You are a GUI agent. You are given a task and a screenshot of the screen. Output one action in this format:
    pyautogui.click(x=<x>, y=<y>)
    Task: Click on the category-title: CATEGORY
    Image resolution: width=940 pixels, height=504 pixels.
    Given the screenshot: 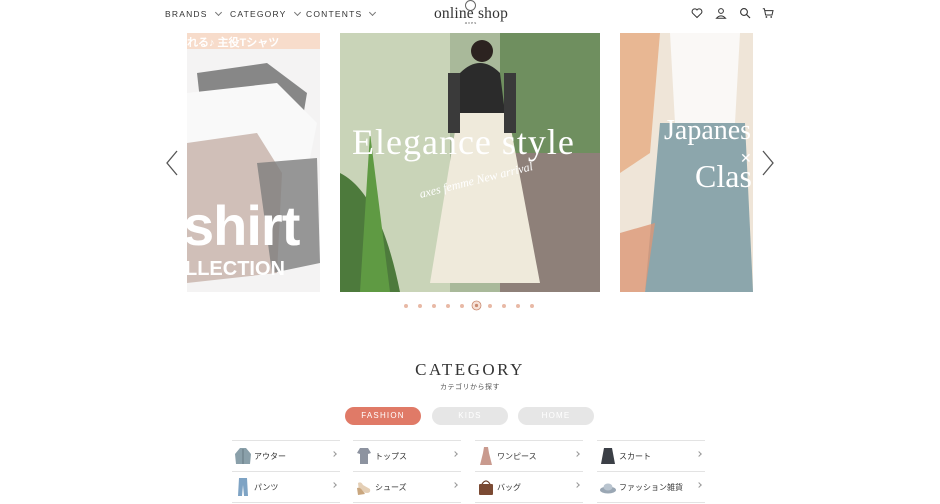 What is the action you would take?
    pyautogui.click(x=470, y=369)
    